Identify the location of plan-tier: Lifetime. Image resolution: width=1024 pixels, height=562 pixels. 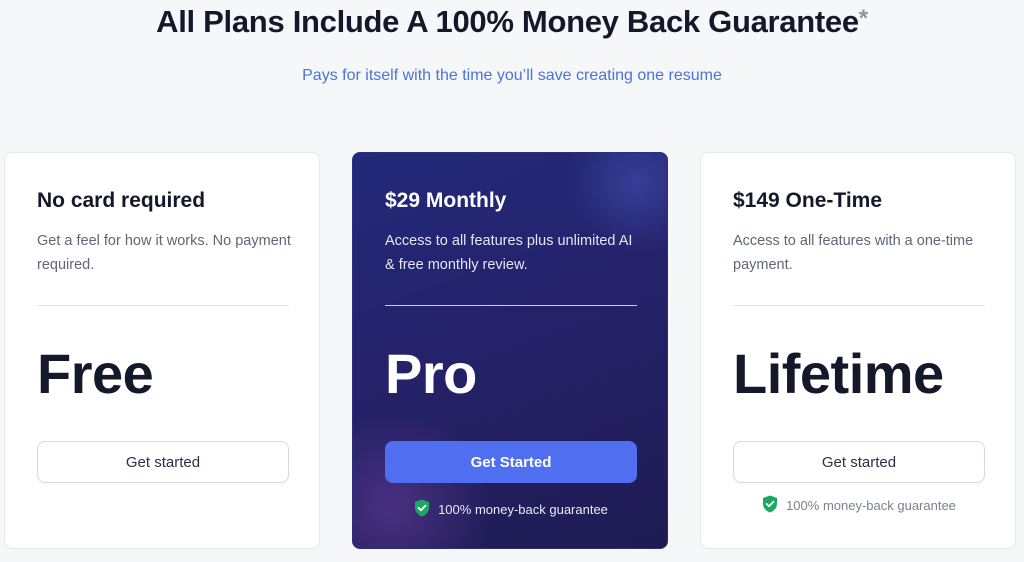
(838, 373).